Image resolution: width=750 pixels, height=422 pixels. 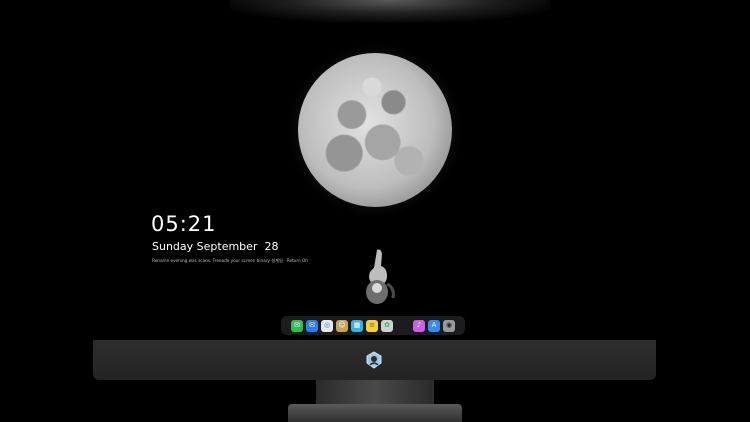 I want to click on dock: ✉ ✉ ◎ ☺ ▦ ≡ ✿ ♪ A ◉, so click(x=373, y=325).